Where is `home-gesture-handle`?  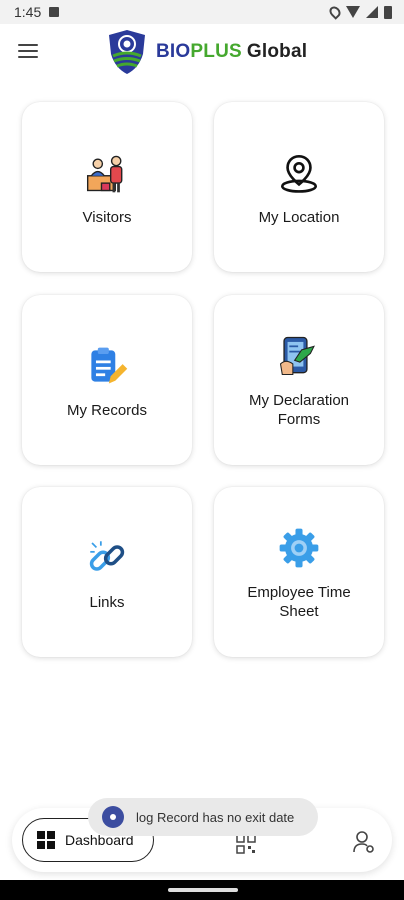 home-gesture-handle is located at coordinates (203, 890).